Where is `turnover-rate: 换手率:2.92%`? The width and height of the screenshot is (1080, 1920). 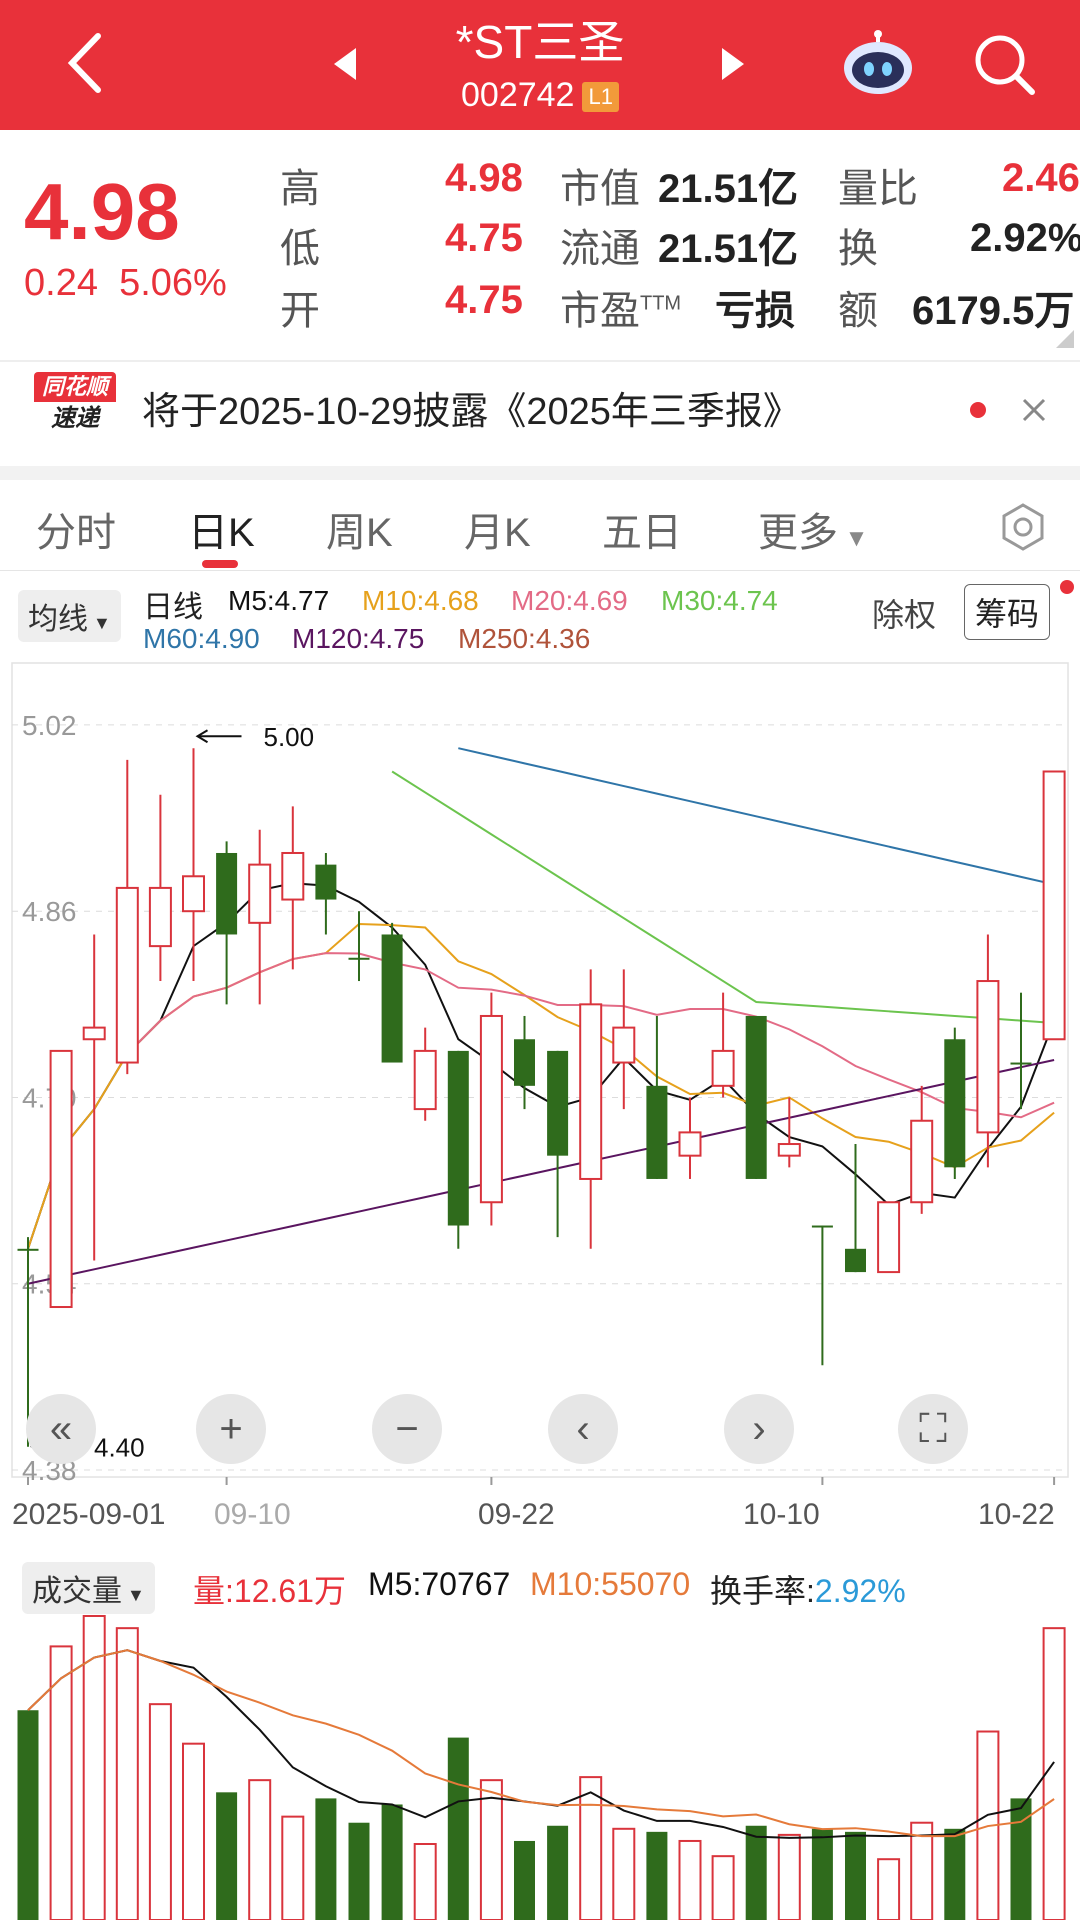
turnover-rate: 换手率:2.92% is located at coordinates (808, 1589).